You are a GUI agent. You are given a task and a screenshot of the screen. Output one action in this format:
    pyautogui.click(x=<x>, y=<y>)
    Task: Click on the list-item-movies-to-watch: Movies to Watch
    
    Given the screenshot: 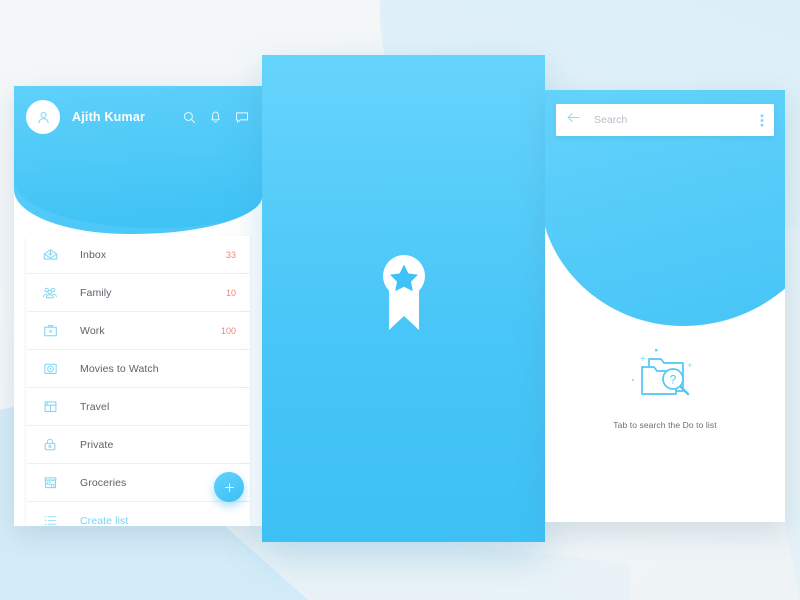 What is the action you would take?
    pyautogui.click(x=138, y=368)
    